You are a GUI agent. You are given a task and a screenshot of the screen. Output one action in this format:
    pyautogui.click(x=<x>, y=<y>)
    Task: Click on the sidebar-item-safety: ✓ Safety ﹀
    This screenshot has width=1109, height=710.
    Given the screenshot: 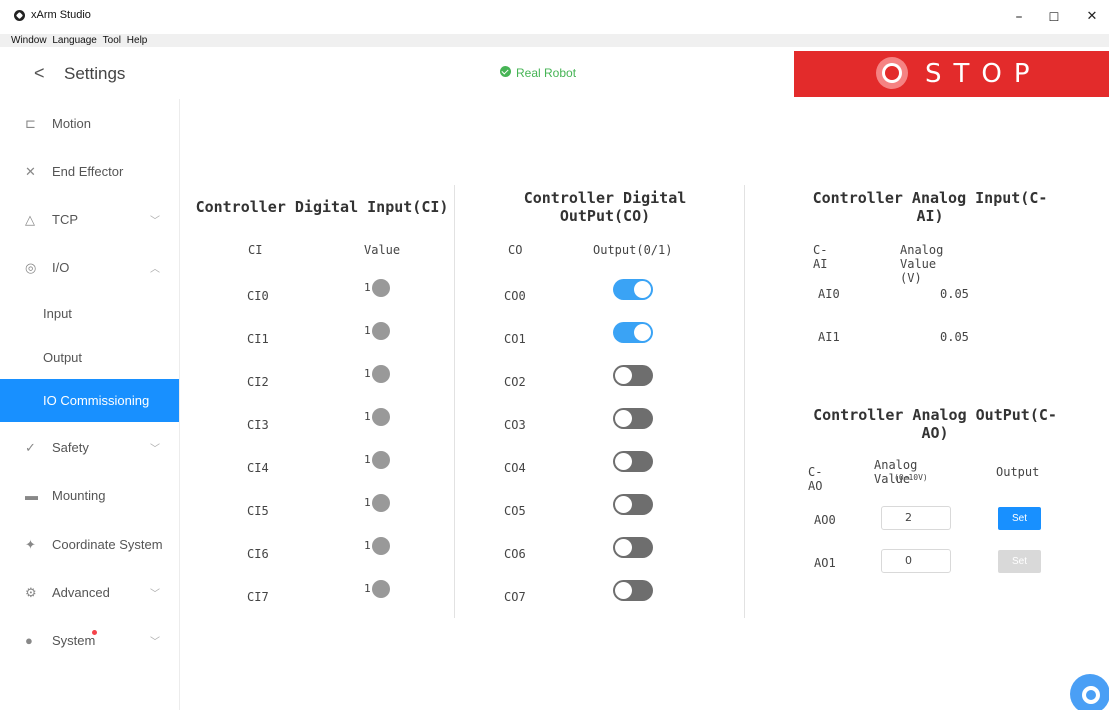 What is the action you would take?
    pyautogui.click(x=89, y=448)
    